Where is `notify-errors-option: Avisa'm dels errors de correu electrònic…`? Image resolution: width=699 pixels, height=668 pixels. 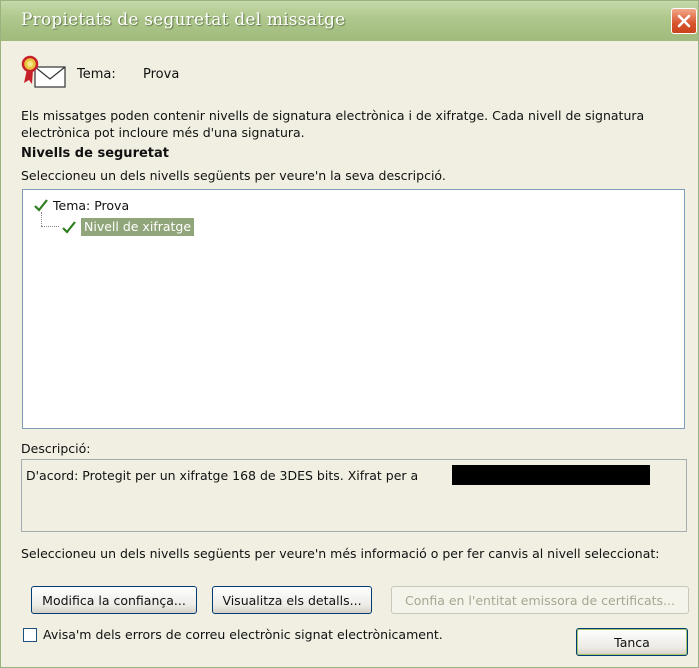 notify-errors-option: Avisa'm dels errors de correu electrònic… is located at coordinates (233, 634).